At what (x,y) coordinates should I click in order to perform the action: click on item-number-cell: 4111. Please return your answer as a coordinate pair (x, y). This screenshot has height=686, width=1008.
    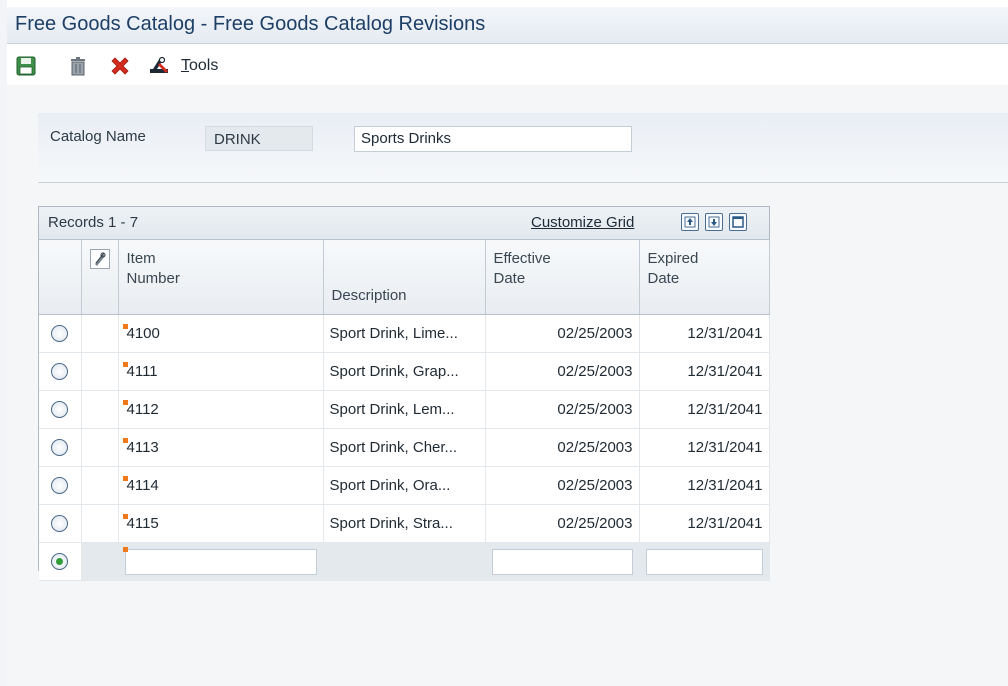
    Looking at the image, I should click on (221, 371).